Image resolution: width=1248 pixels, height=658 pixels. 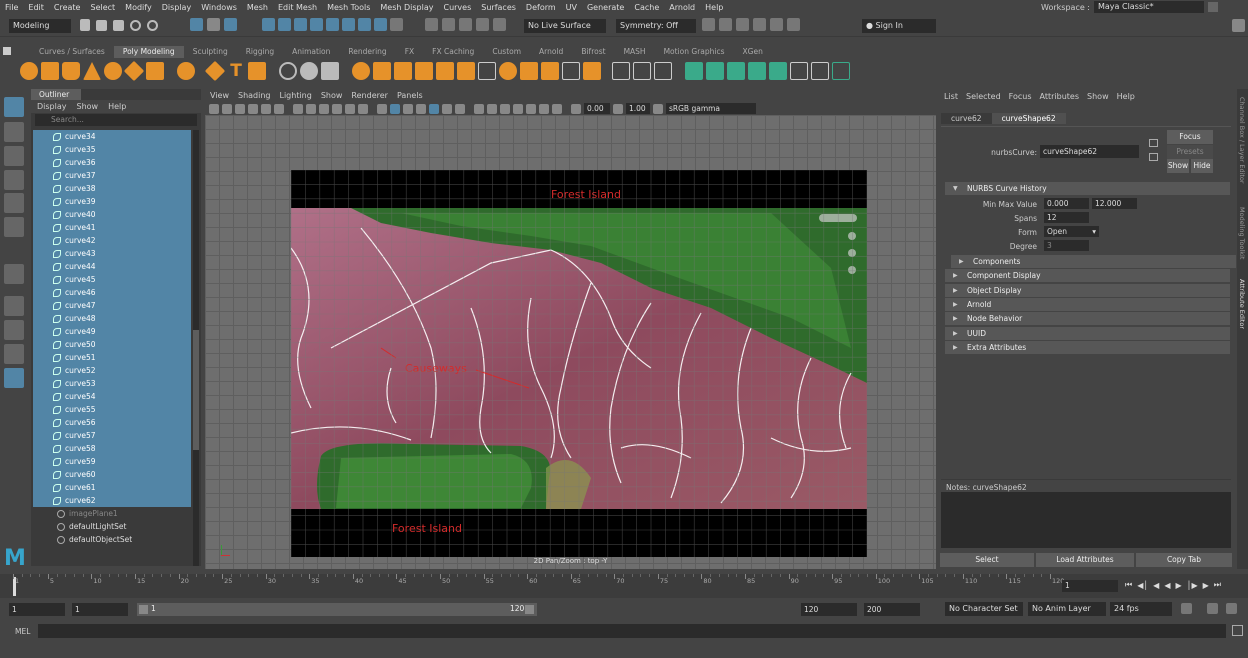 I want to click on outliner-item: curve38, so click(x=112, y=188).